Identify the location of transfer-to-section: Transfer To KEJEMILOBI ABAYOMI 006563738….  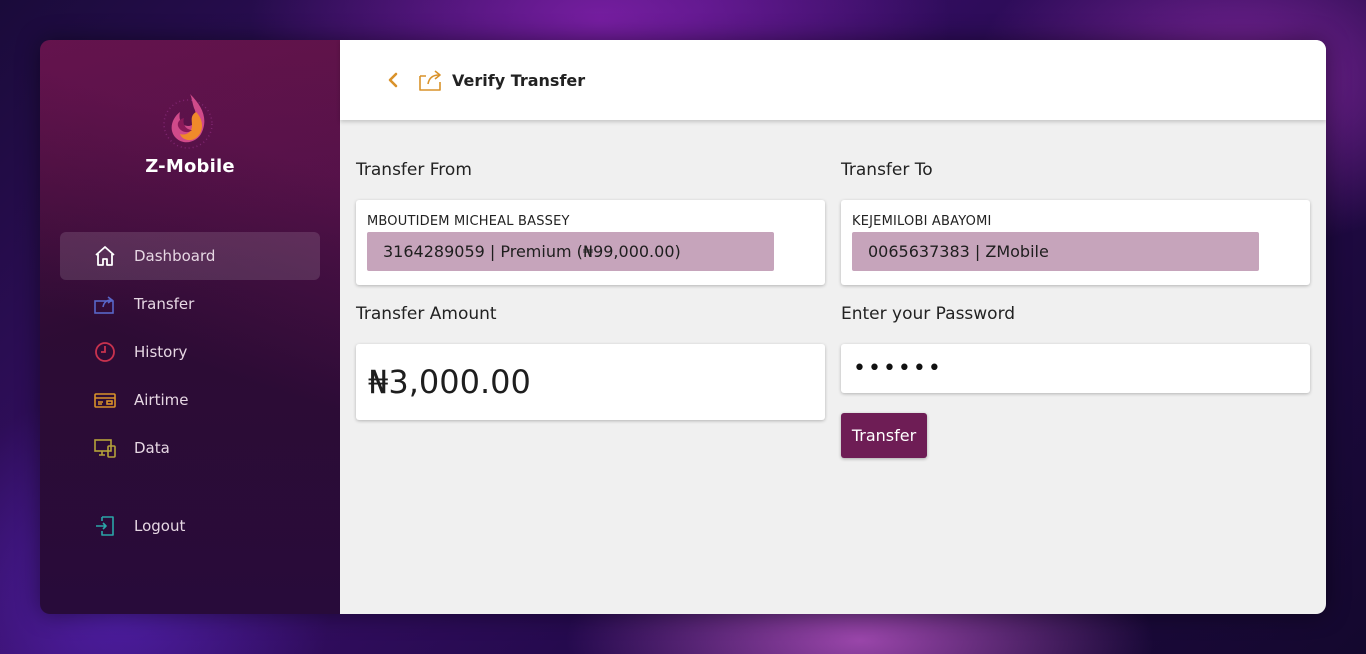
(1075, 221).